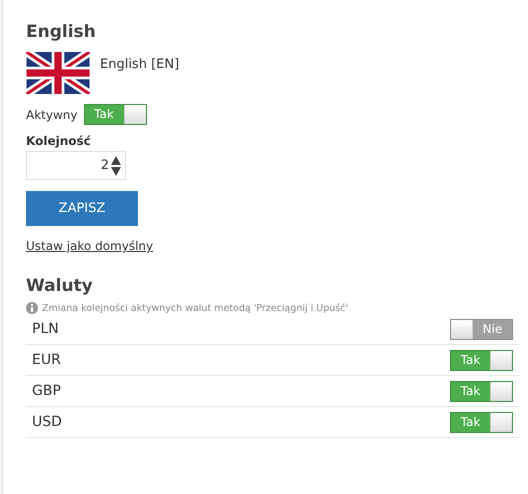 This screenshot has height=494, width=528. What do you see at coordinates (140, 64) in the screenshot?
I see `language-name: English [EN]` at bounding box center [140, 64].